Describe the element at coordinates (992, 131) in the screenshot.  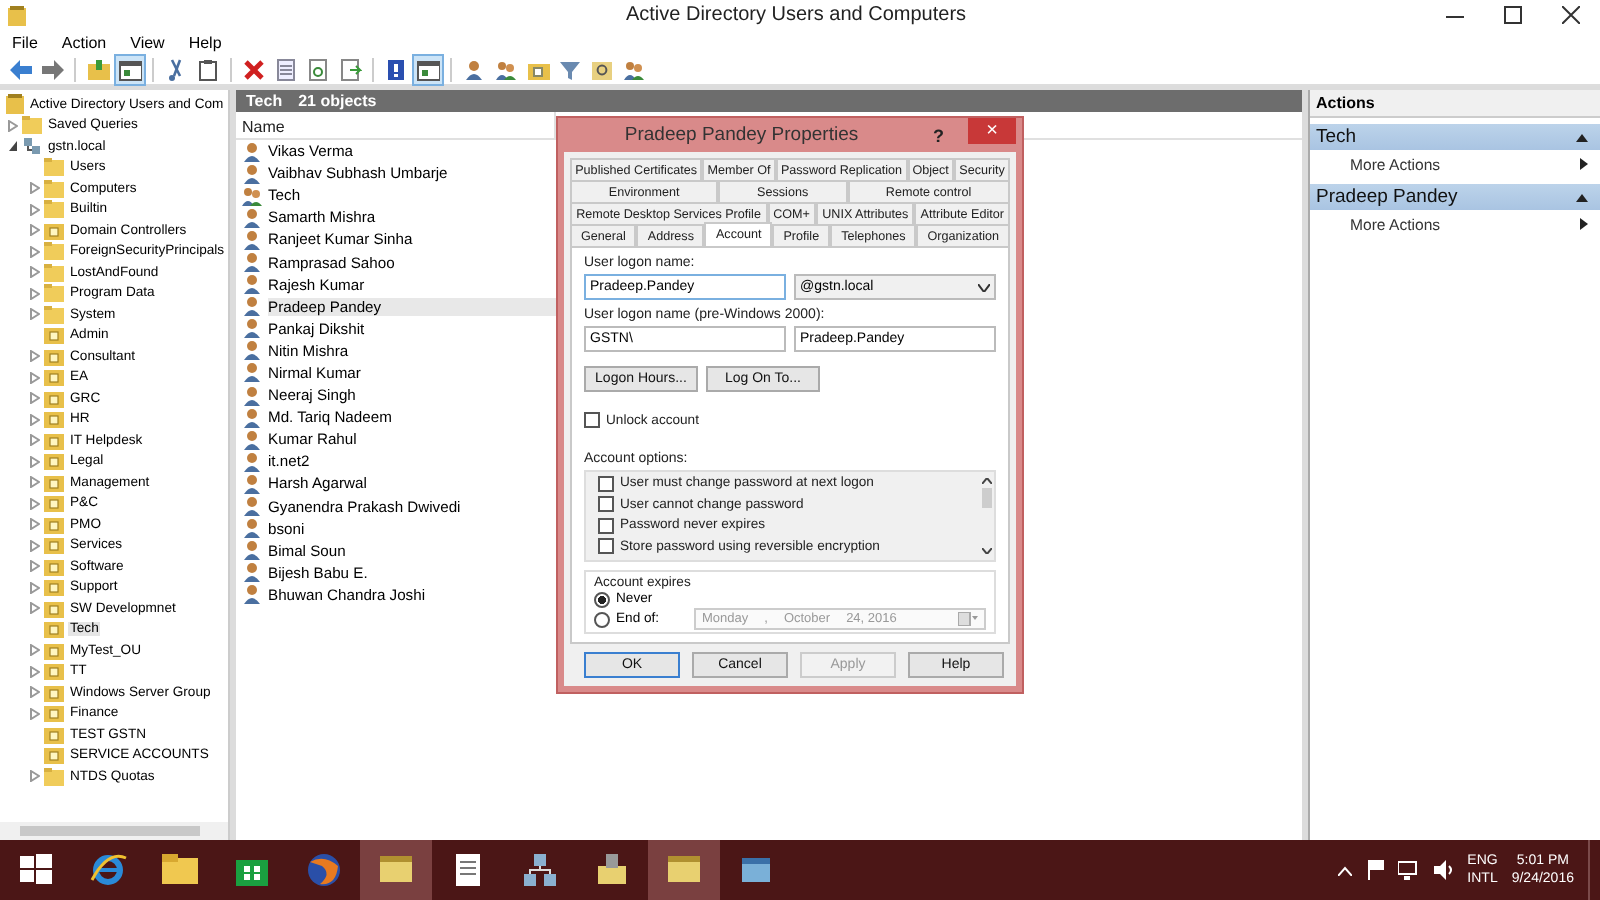
I see `close-button: ×` at that location.